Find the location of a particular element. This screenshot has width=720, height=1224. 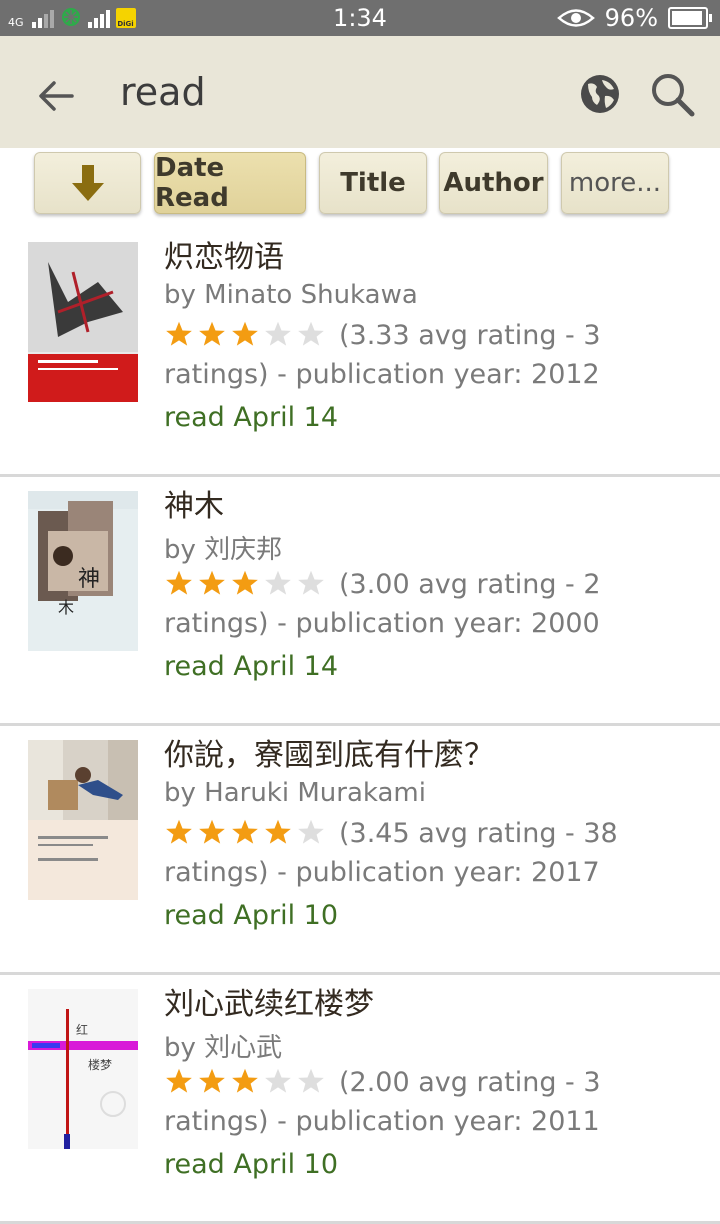

sort-date-read-button: Date Read is located at coordinates (230, 183).